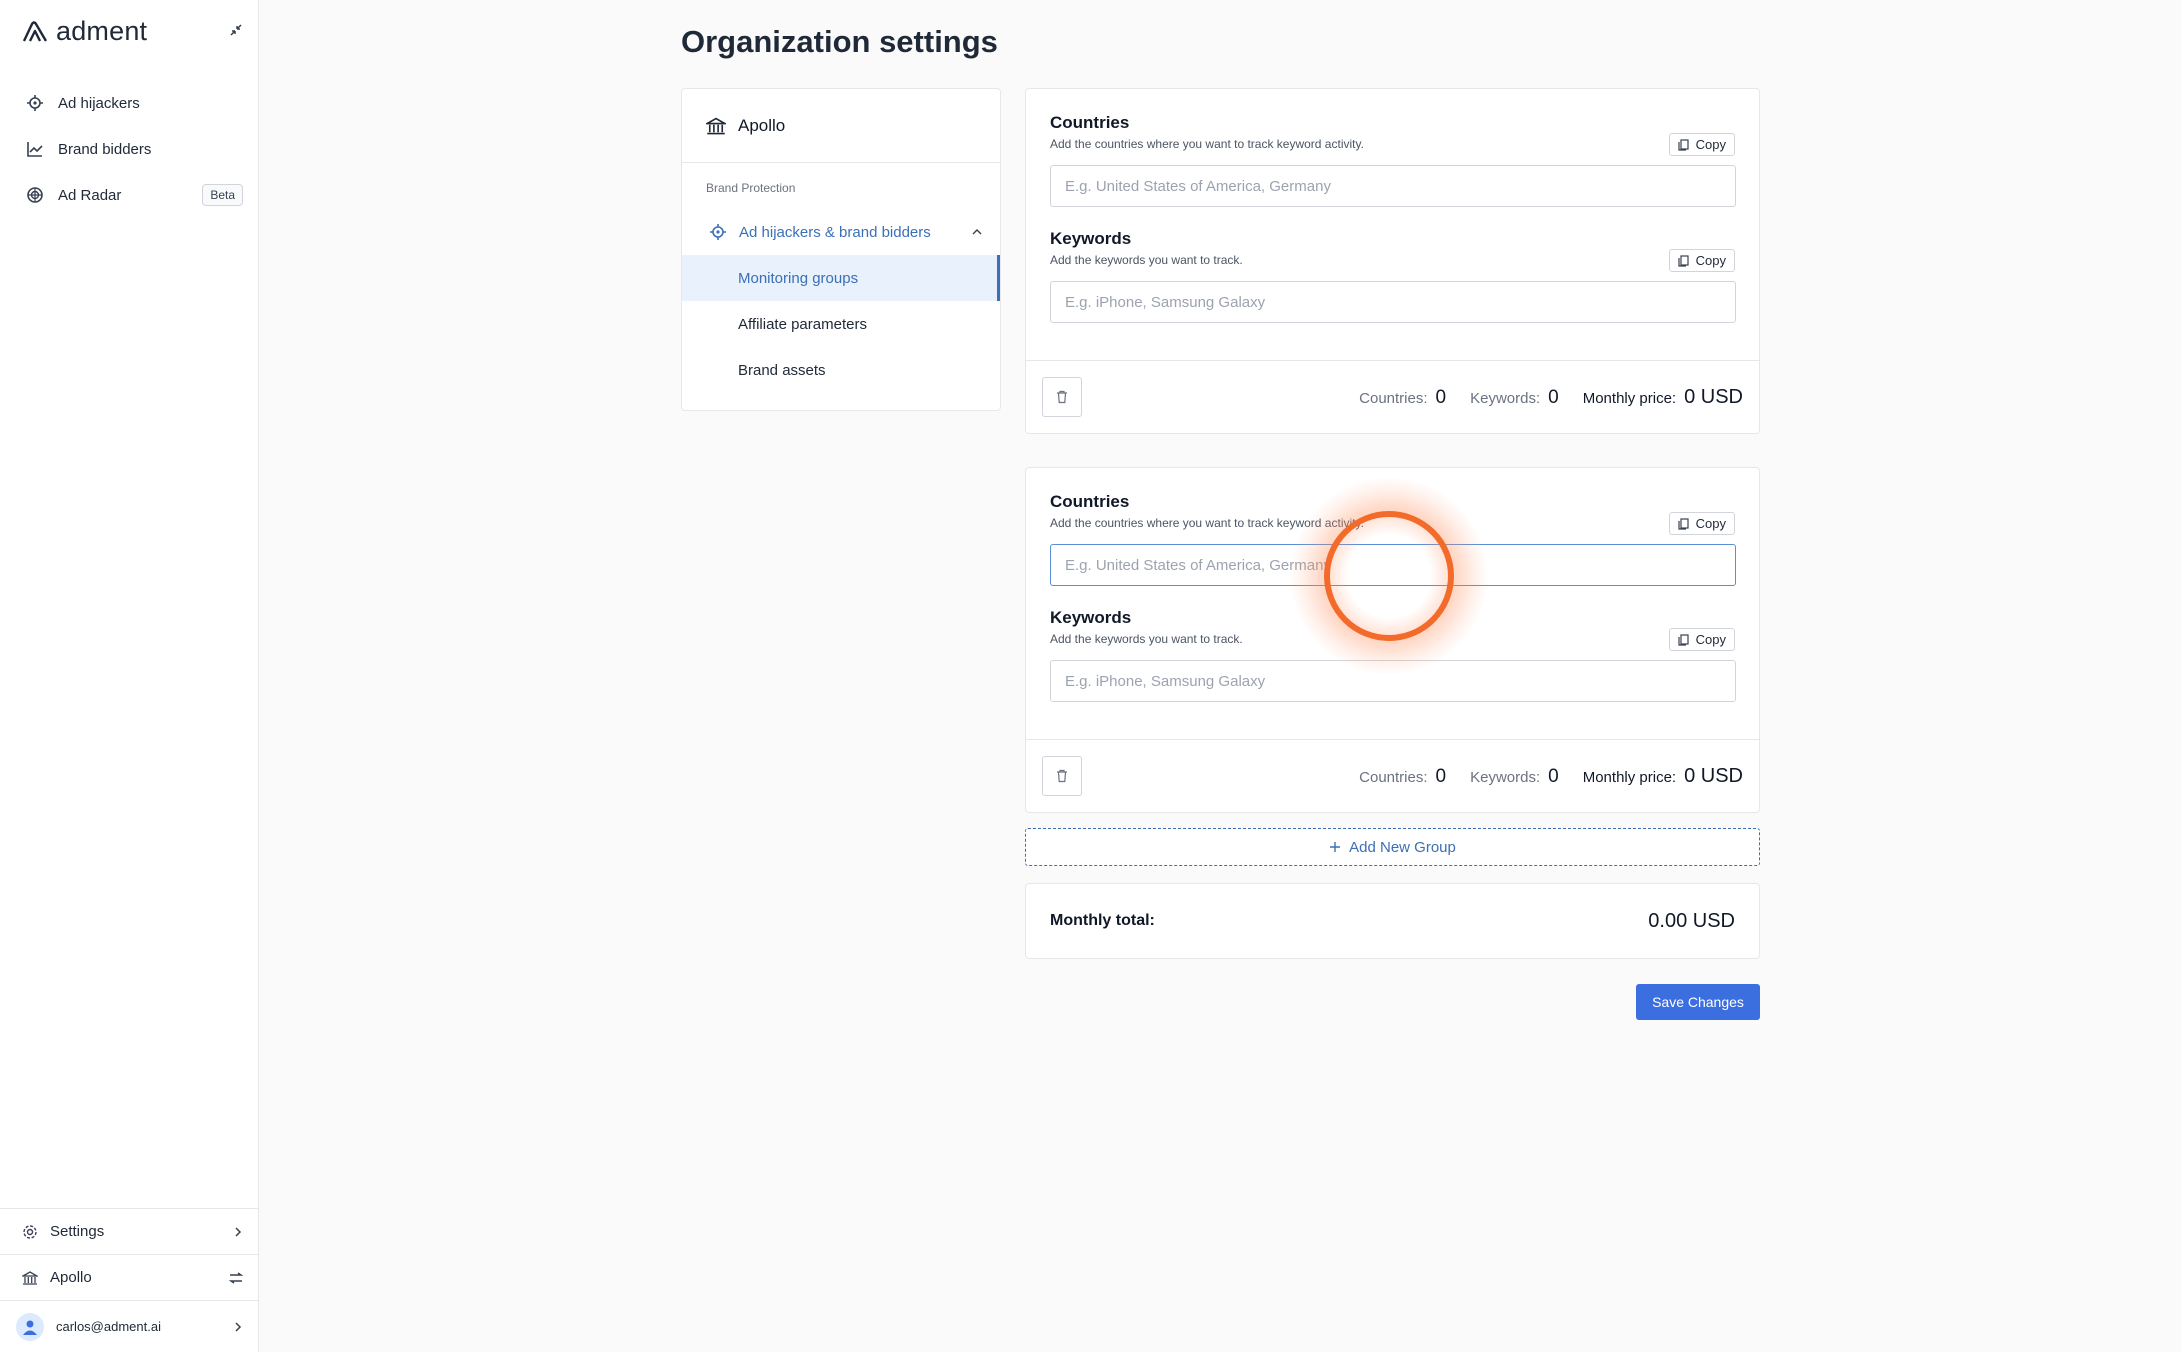 The image size is (2181, 1352). Describe the element at coordinates (1102, 920) in the screenshot. I see `monthly-total-label: Monthly total:` at that location.